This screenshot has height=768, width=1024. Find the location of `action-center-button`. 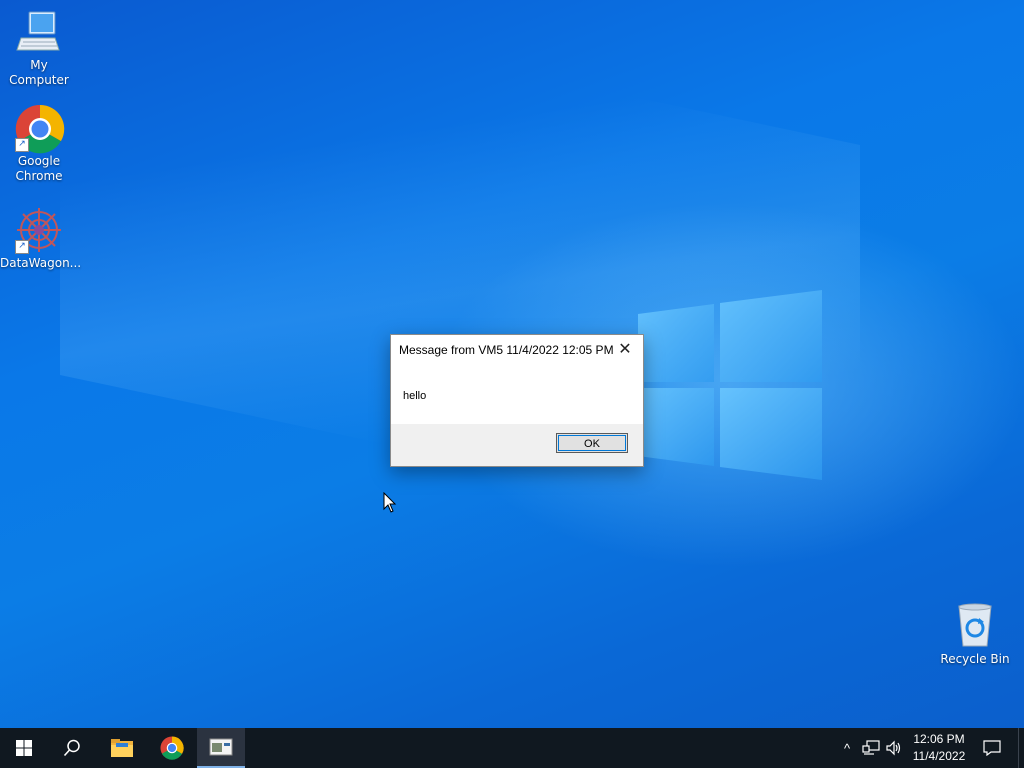

action-center-button is located at coordinates (992, 748).